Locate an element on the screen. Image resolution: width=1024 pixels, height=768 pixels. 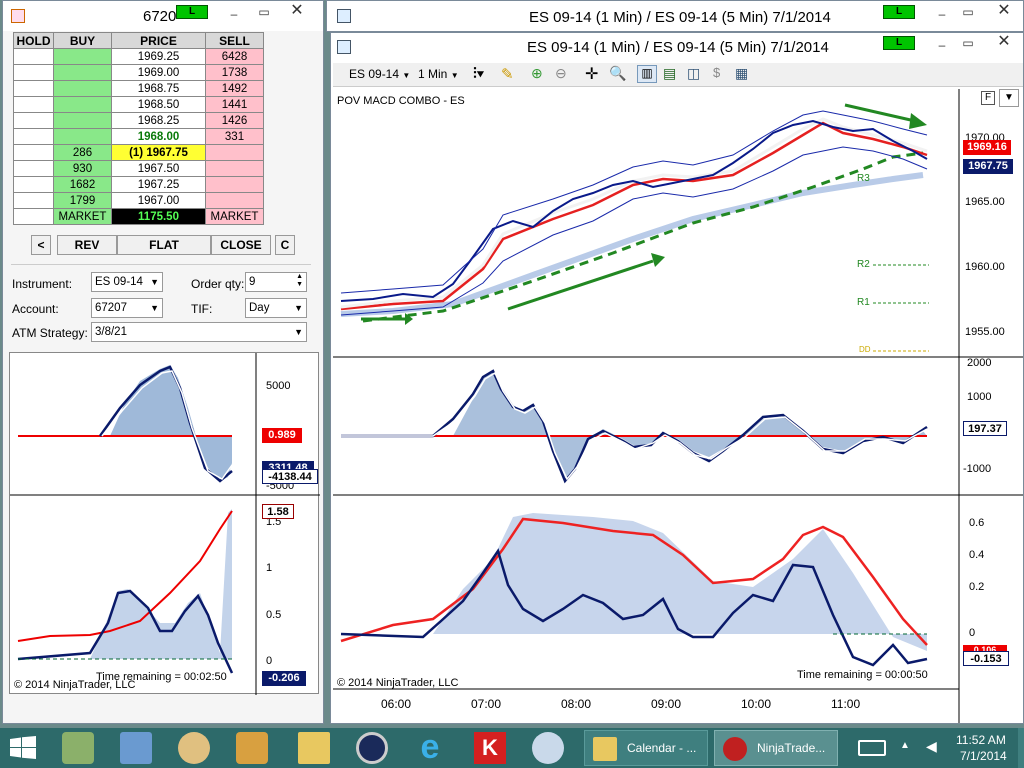
close-position-button: CLOSE is located at coordinates (241, 245).